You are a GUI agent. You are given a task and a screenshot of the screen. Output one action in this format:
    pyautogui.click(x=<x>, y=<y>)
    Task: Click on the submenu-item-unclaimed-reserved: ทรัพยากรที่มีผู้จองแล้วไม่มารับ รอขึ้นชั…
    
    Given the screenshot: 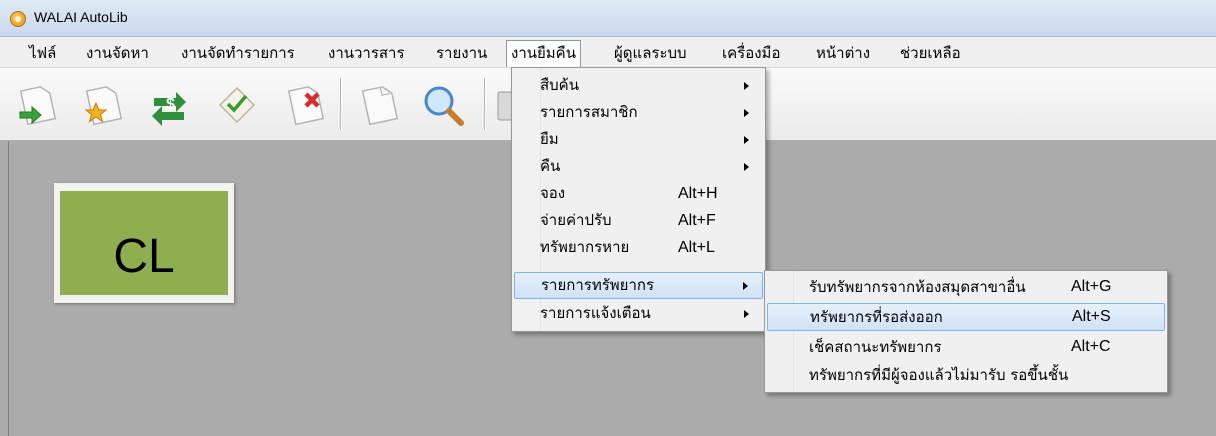 What is the action you would take?
    pyautogui.click(x=966, y=375)
    